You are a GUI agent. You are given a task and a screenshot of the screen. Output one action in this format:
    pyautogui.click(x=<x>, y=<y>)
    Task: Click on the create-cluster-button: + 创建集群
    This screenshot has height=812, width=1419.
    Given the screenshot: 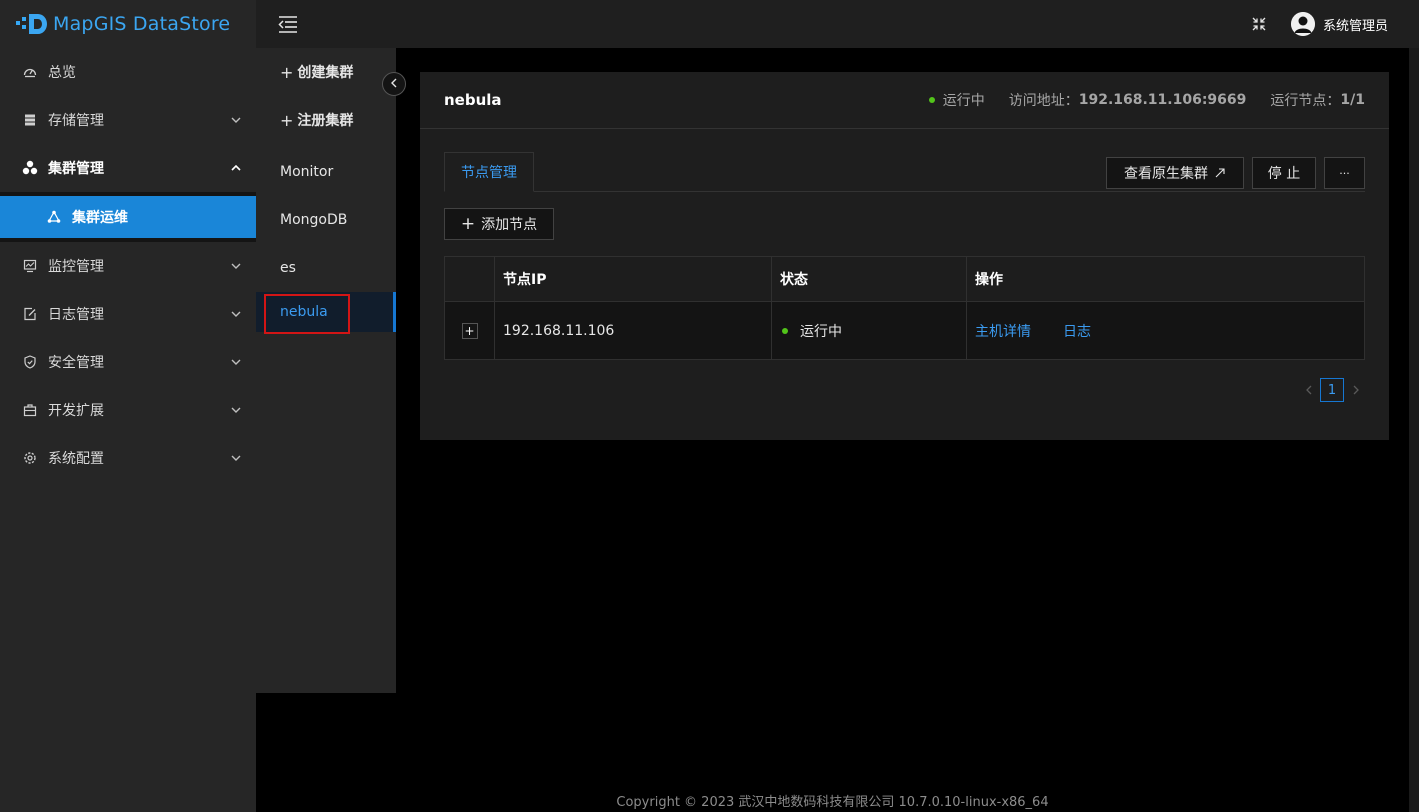 What is the action you would take?
    pyautogui.click(x=326, y=72)
    